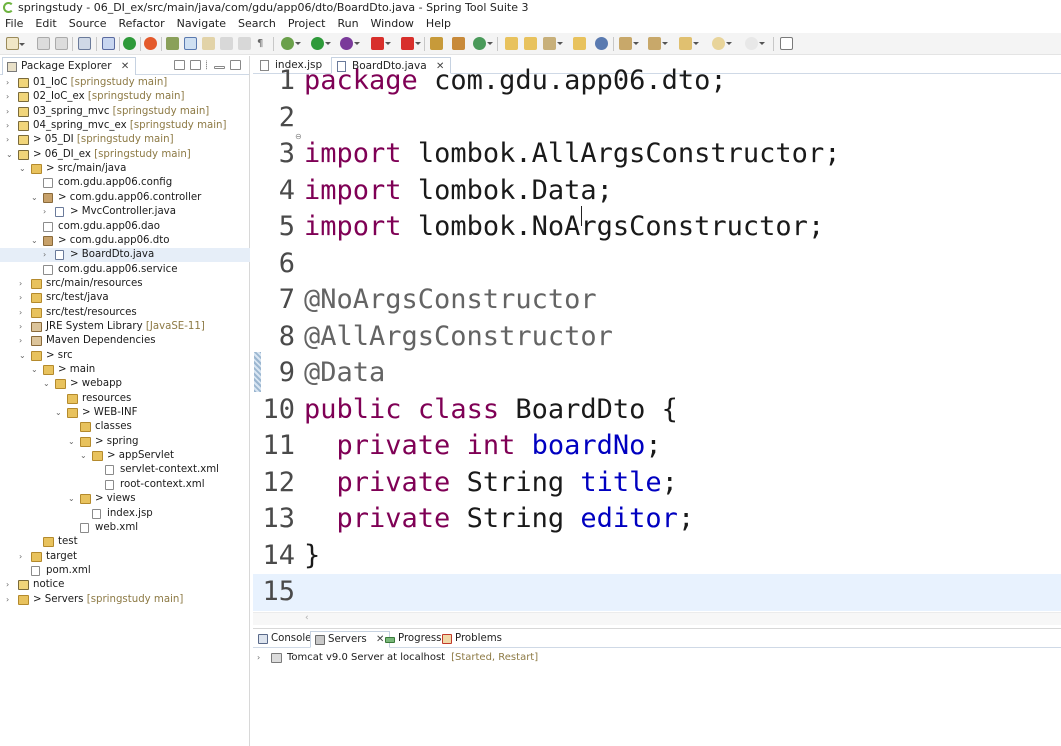 The width and height of the screenshot is (1061, 746). What do you see at coordinates (226, 43) in the screenshot?
I see `word-wrap-icon` at bounding box center [226, 43].